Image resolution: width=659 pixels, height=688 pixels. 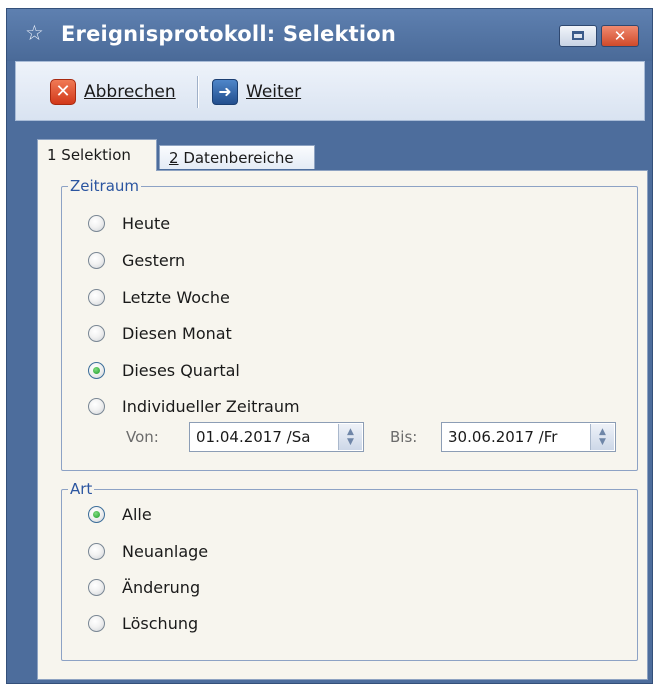 What do you see at coordinates (211, 406) in the screenshot?
I see `radio-label: Individueller Zeitraum` at bounding box center [211, 406].